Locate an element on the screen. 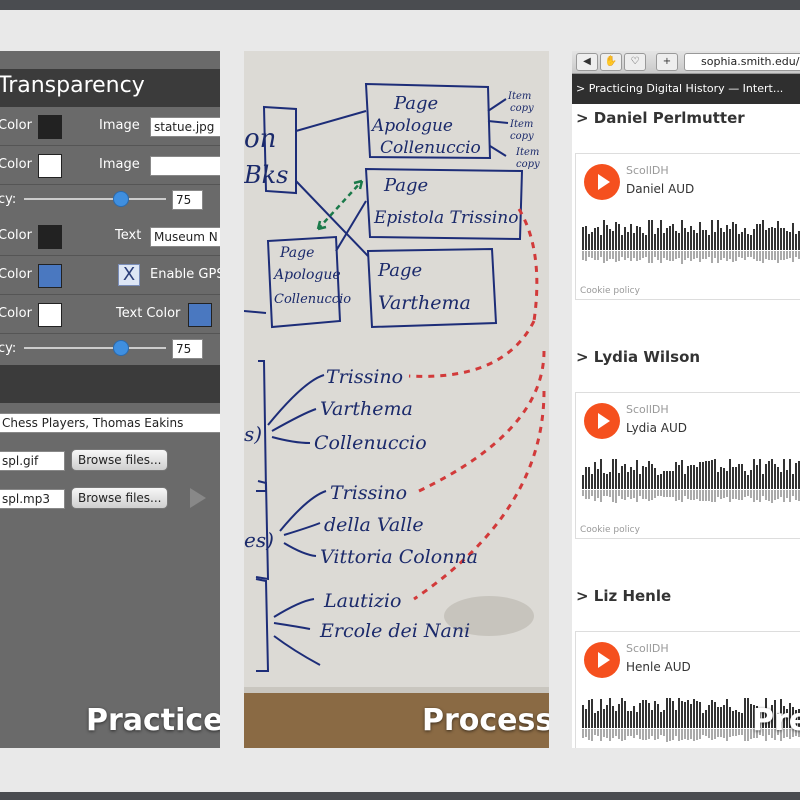  settings-row-5: Color Text Color is located at coordinates (110, 314).